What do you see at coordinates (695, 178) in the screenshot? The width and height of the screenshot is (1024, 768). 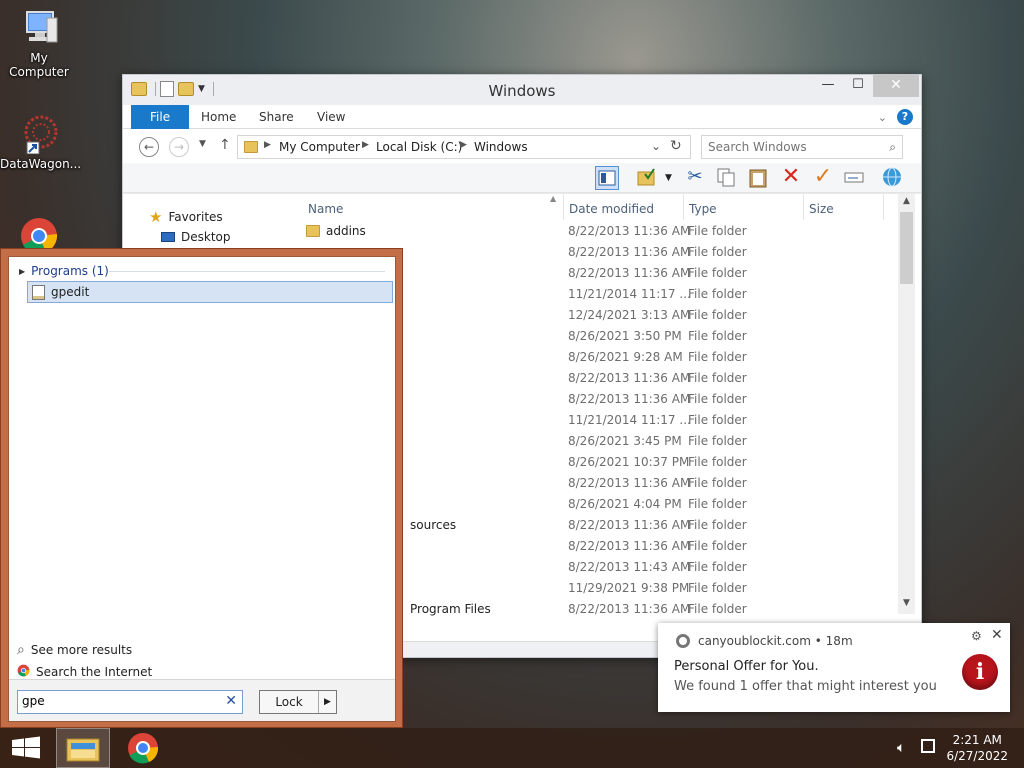 I see `cut-icon: ✂` at bounding box center [695, 178].